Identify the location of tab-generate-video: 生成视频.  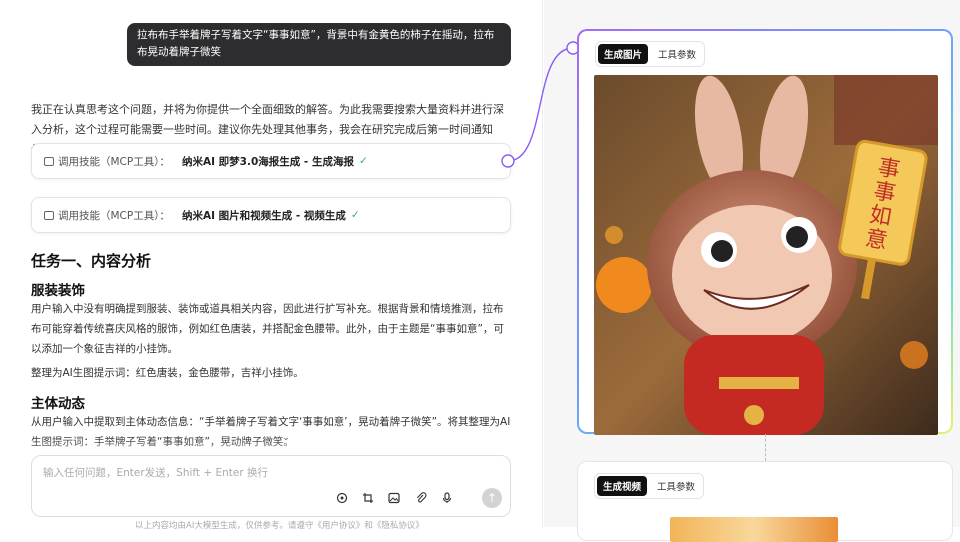
(622, 486).